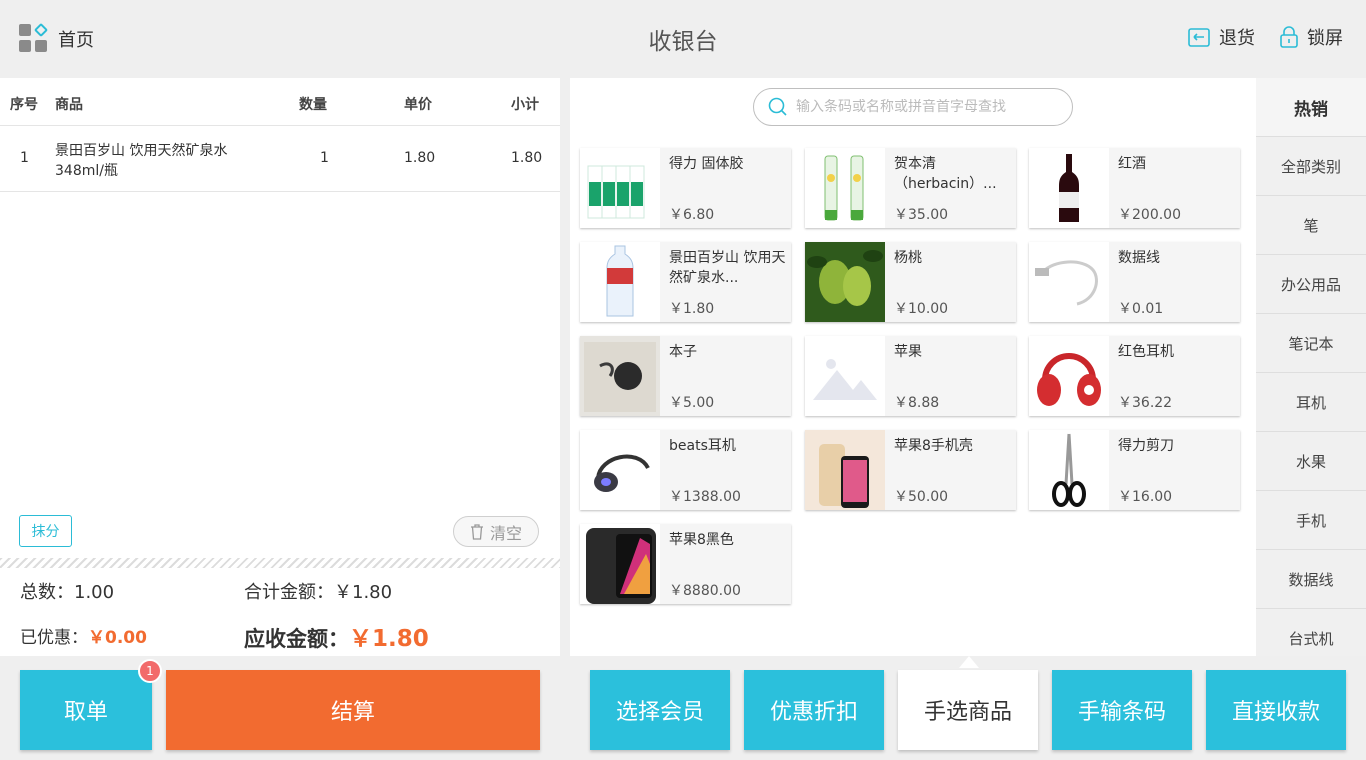  I want to click on direct-payment-button: 直接收款, so click(1276, 710).